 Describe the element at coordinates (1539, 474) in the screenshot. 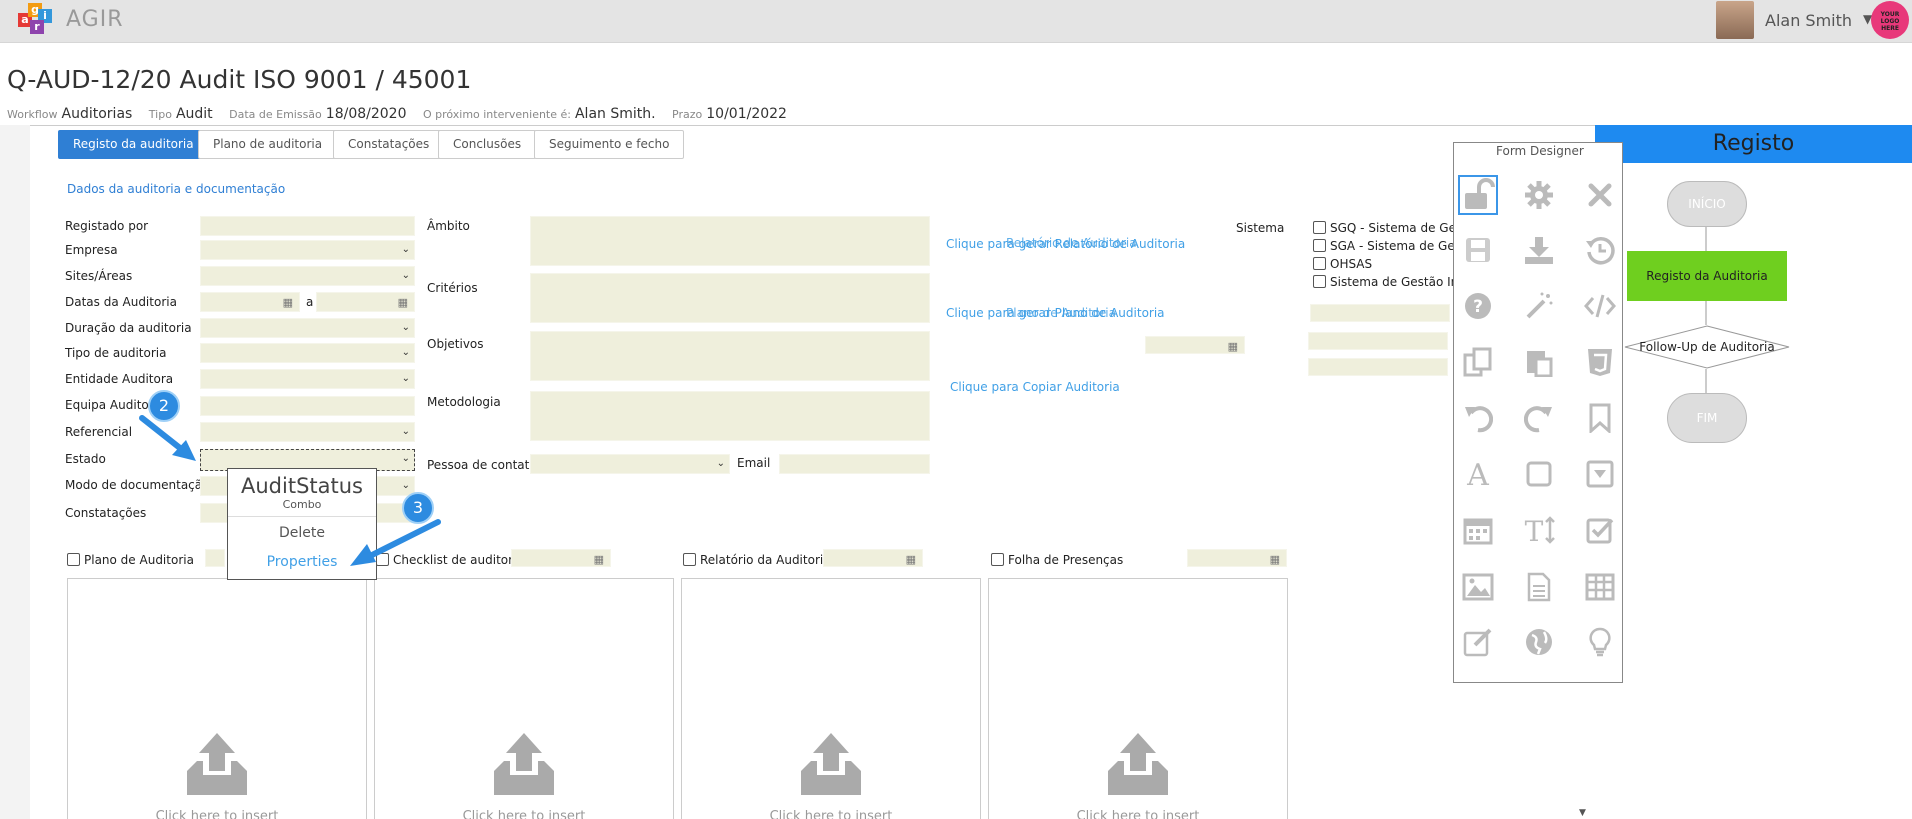

I see `square-icon` at that location.